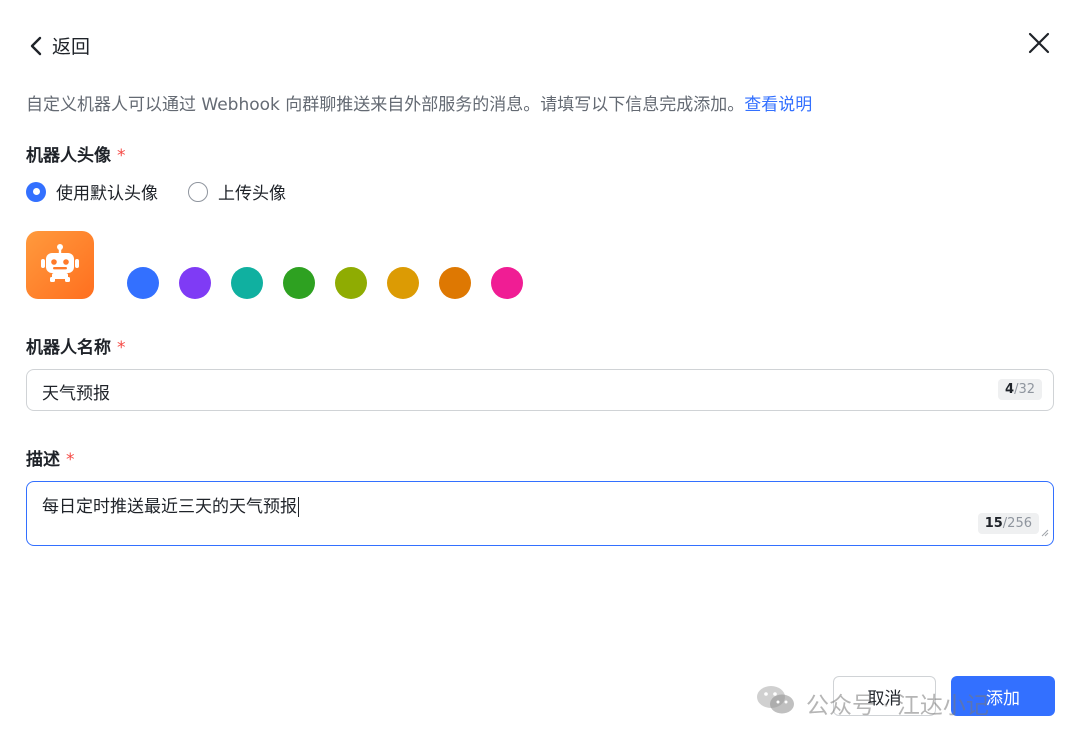 The height and width of the screenshot is (748, 1080). I want to click on description-value: 每日定时推送最近三天的天气预报, so click(170, 504).